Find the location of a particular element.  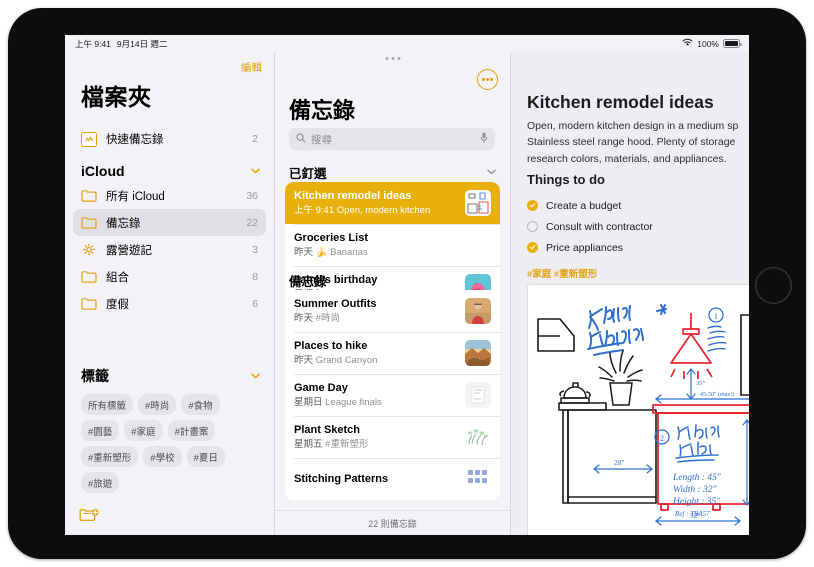

tags-section-header: 標籤 is located at coordinates (169, 376).